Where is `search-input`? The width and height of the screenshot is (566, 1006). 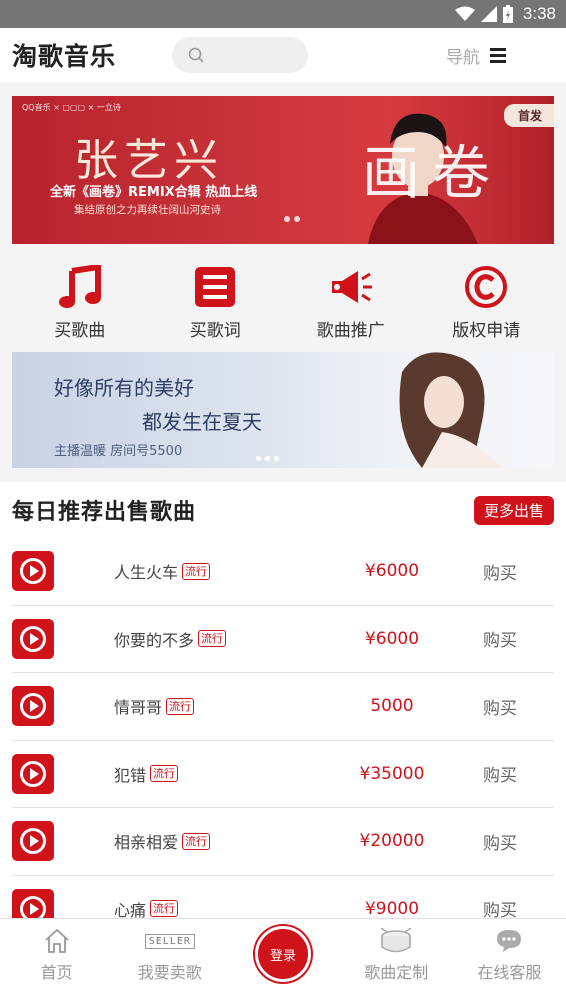 search-input is located at coordinates (257, 55).